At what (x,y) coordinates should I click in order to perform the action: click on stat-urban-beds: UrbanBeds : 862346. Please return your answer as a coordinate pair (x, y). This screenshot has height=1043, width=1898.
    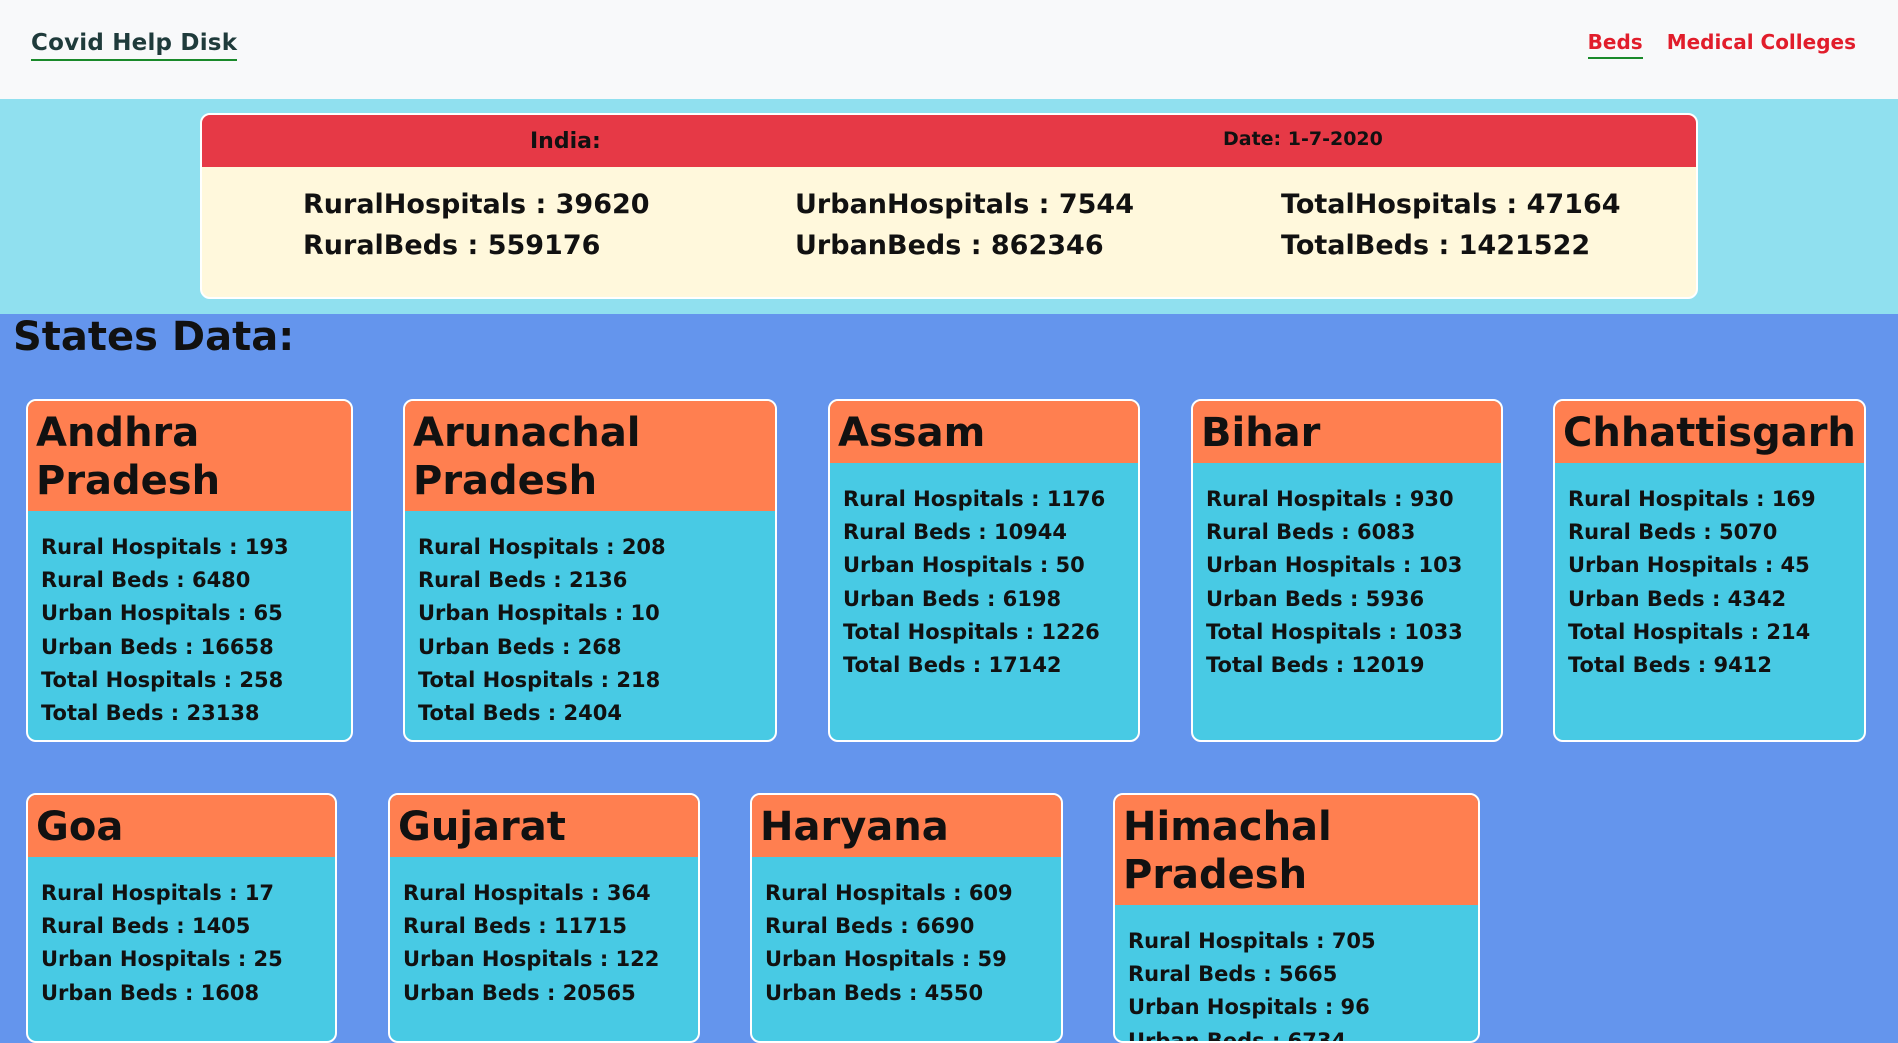
    Looking at the image, I should click on (949, 245).